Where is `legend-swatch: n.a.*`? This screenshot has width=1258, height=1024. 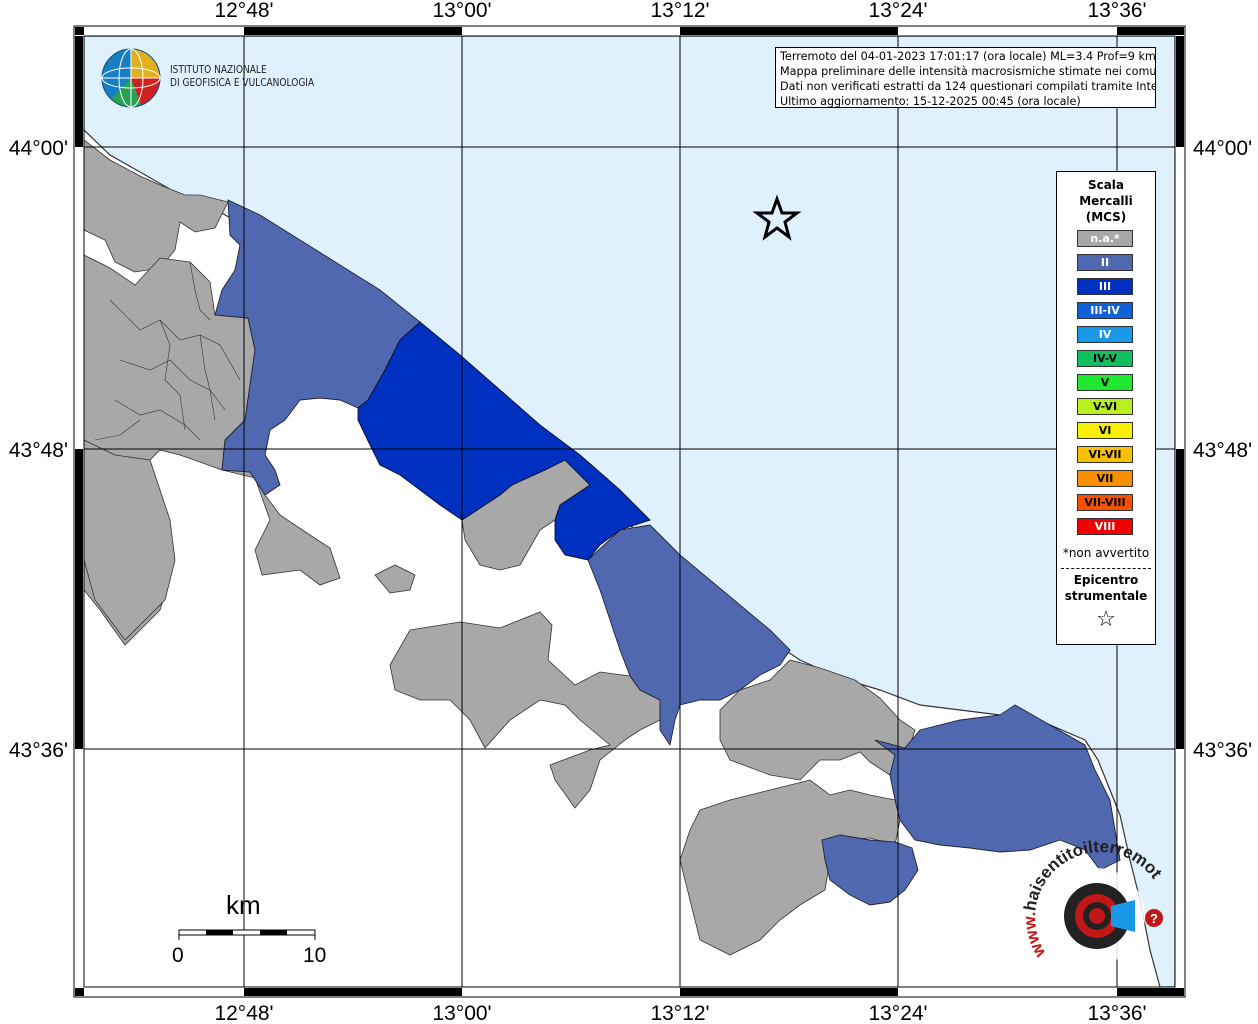 legend-swatch: n.a.* is located at coordinates (1105, 238).